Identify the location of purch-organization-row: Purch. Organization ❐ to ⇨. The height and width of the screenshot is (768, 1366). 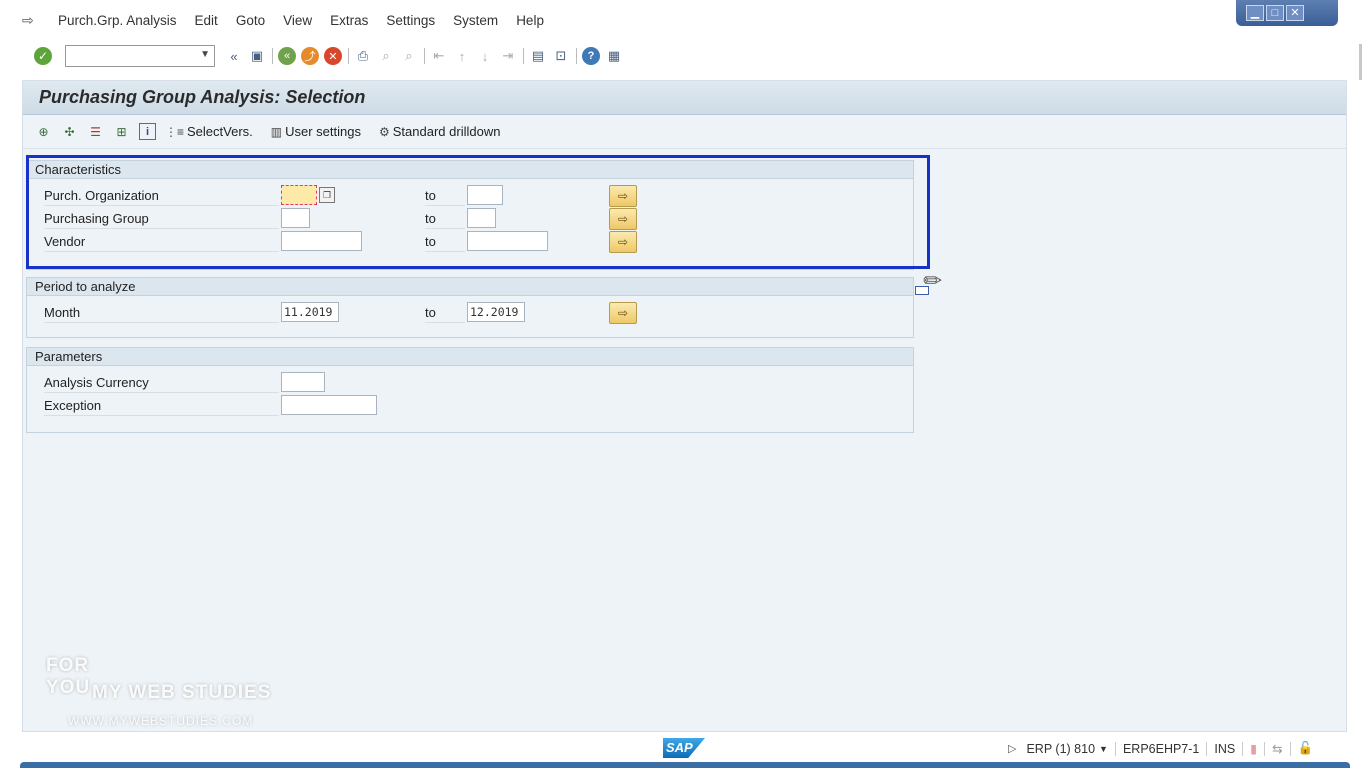
(470, 196).